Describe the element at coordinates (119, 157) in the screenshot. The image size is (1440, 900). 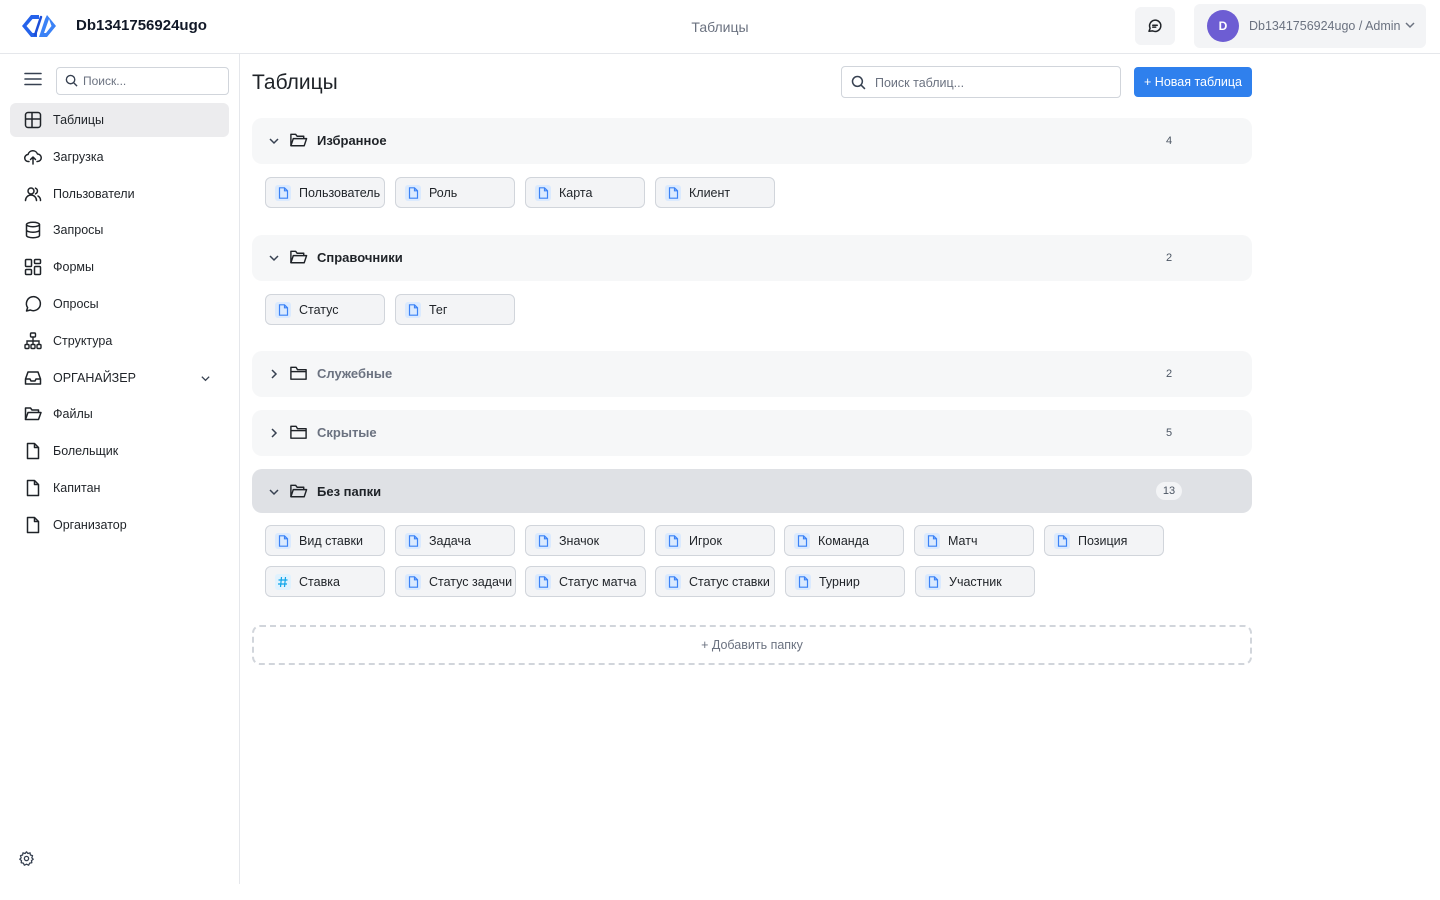
I see `sidebar-item-upload: Загрузка` at that location.